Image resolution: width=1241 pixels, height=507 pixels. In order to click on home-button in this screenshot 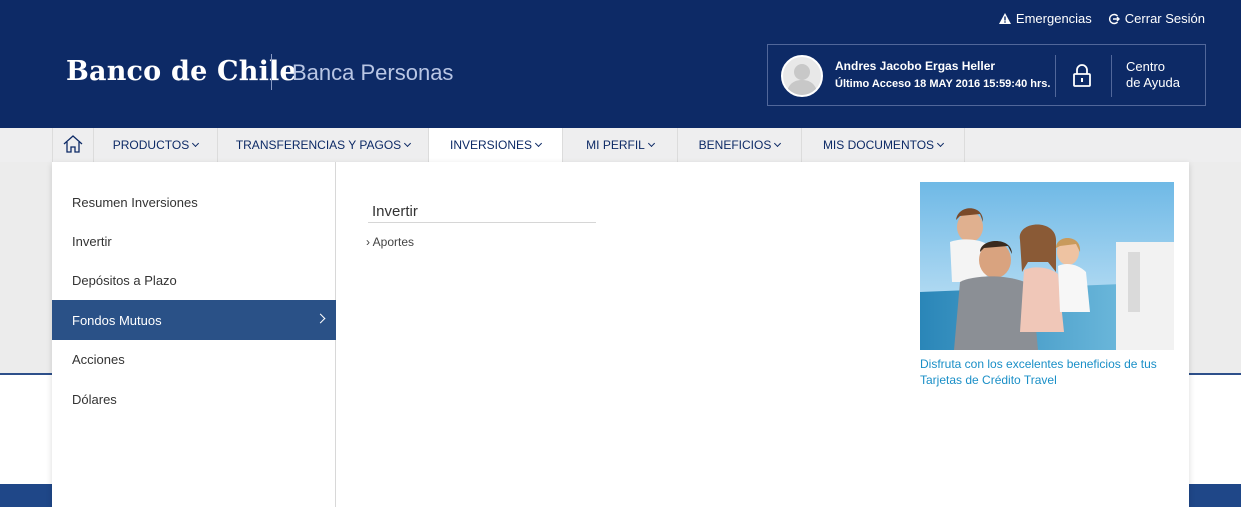, I will do `click(73, 145)`.